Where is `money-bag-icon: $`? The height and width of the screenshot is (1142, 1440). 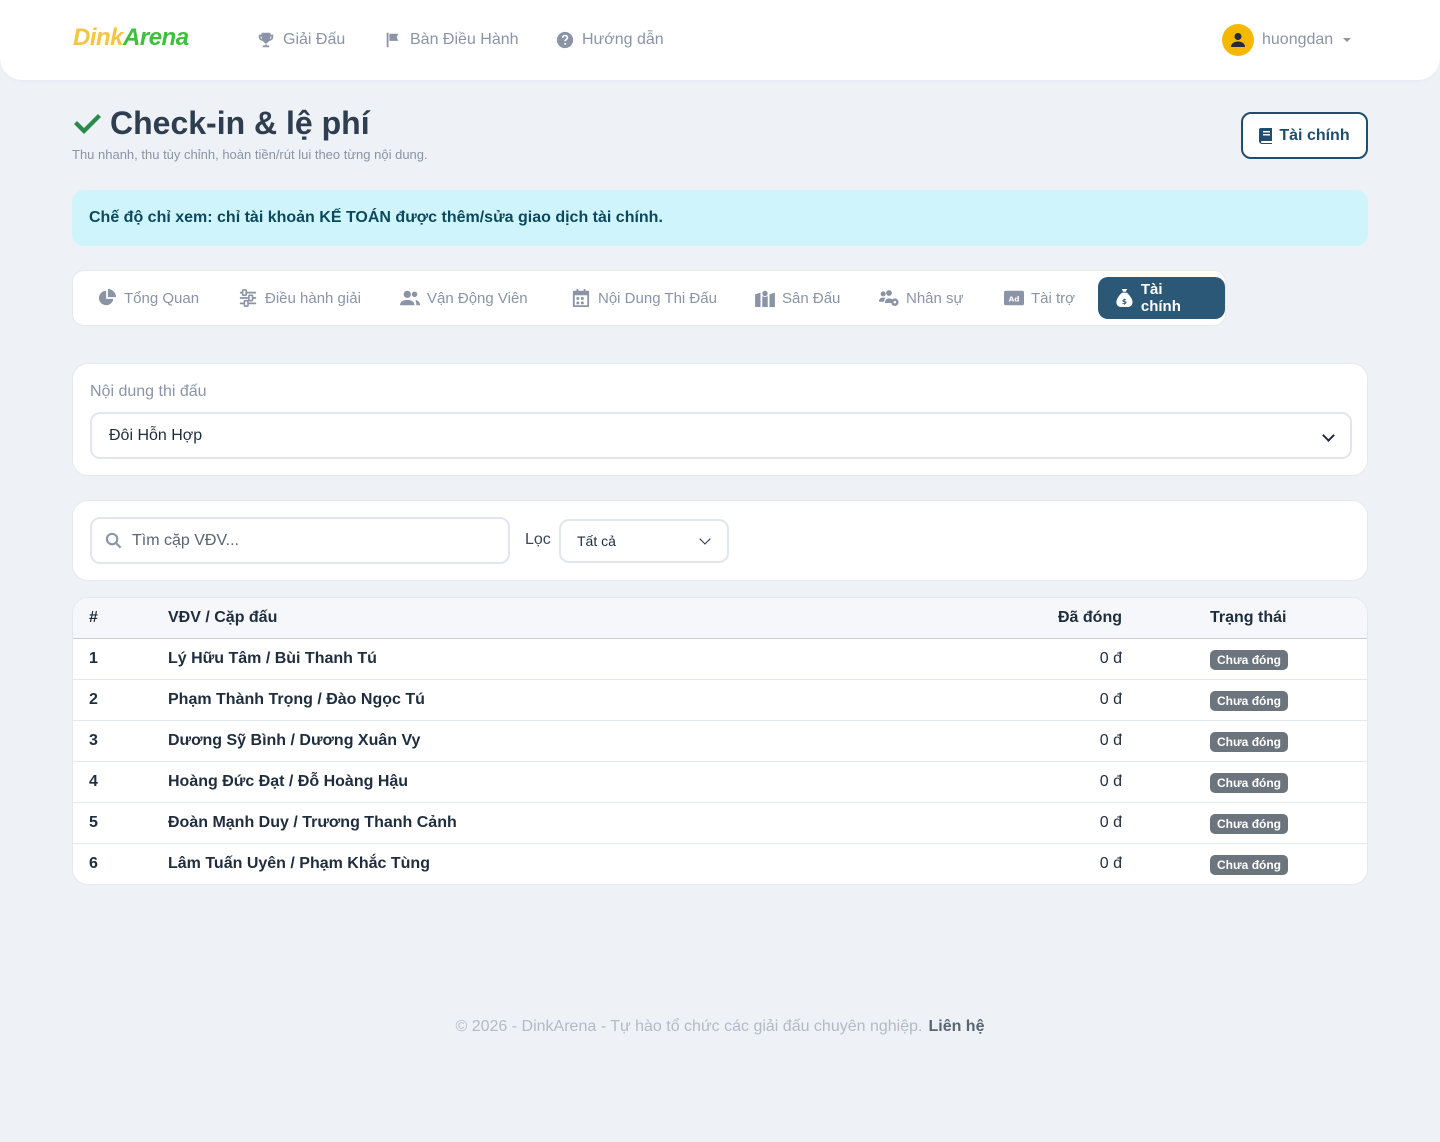
money-bag-icon: $ is located at coordinates (1124, 298).